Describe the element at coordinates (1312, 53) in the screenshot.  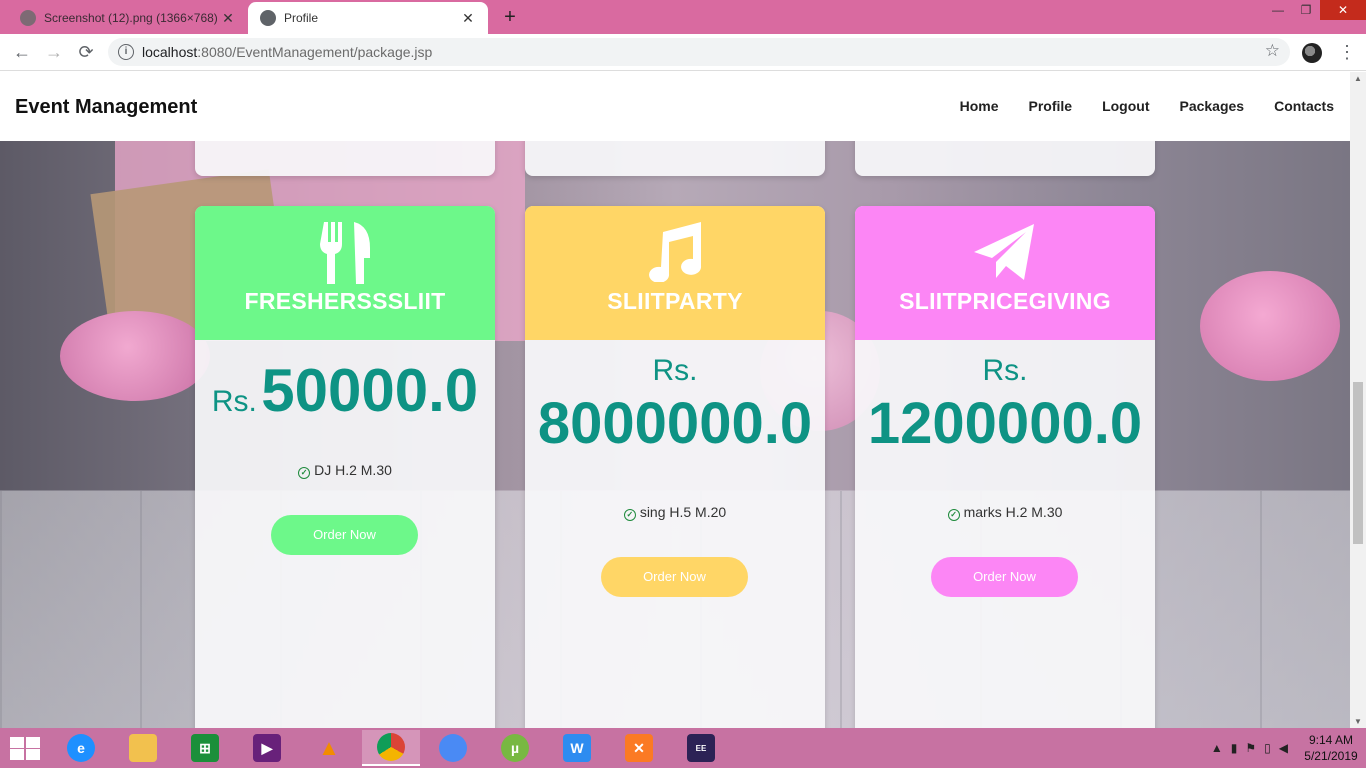
I see `profile-avatar` at that location.